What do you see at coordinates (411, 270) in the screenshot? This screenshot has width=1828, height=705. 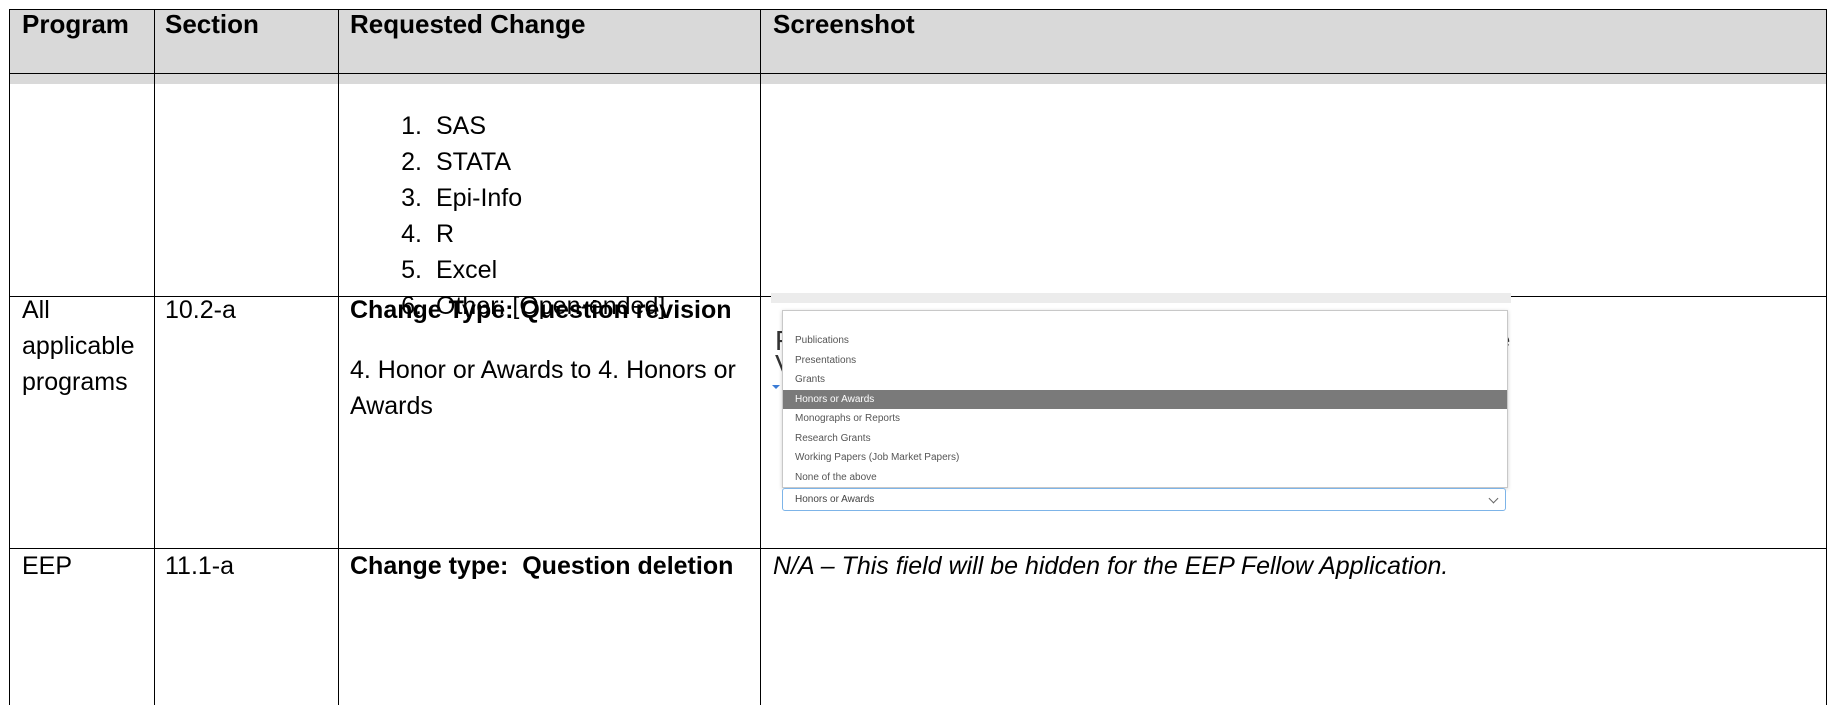 I see `list-item-number: 5.` at bounding box center [411, 270].